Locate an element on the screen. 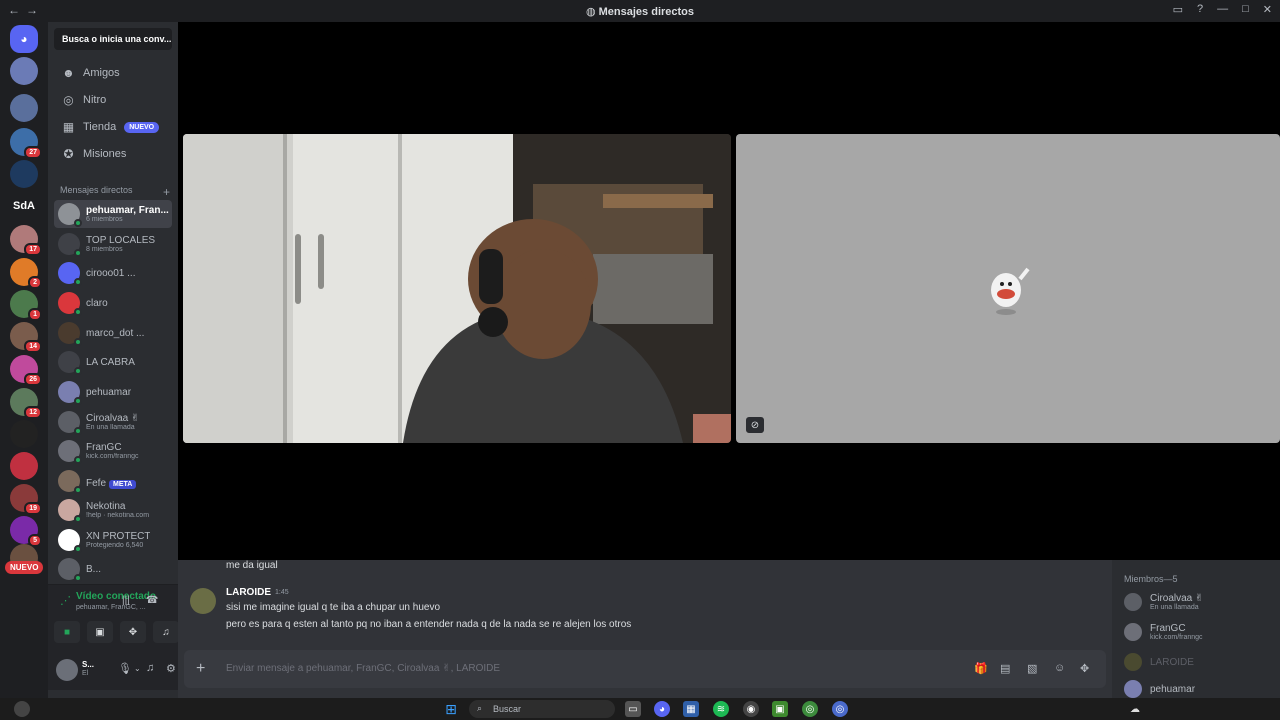  windows-start-icon: ⊞ is located at coordinates (451, 709).